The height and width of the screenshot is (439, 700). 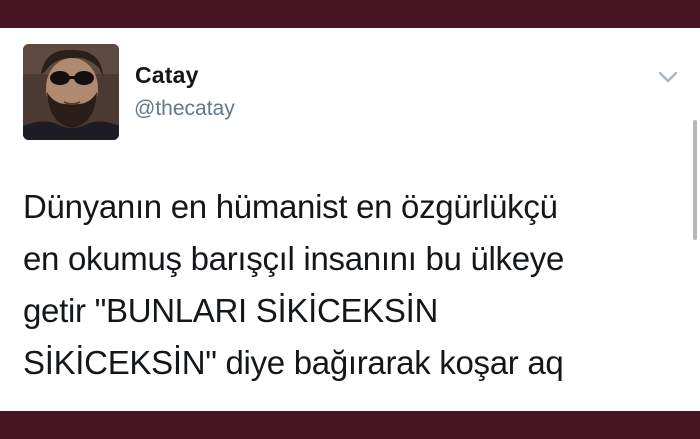 I want to click on scrollbar, so click(x=695, y=180).